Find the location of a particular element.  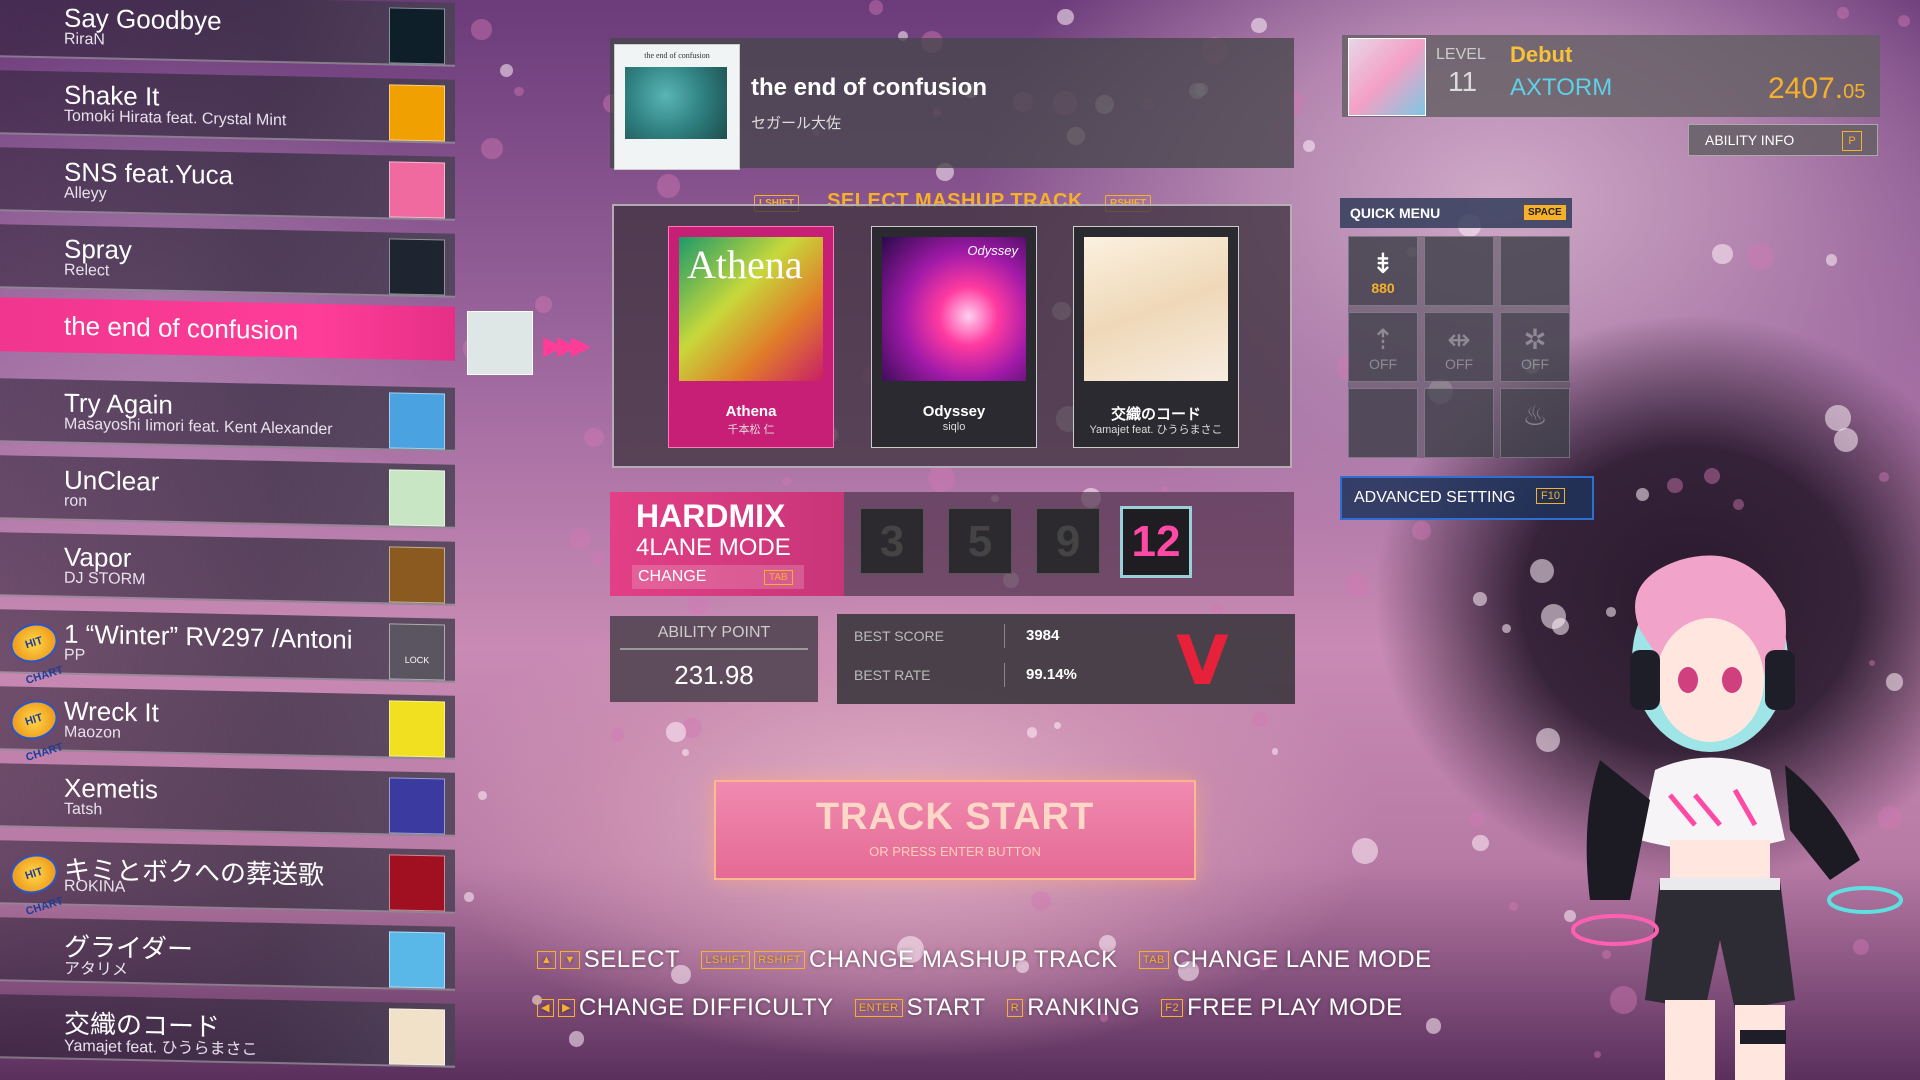

best-rate-value: 99.14% is located at coordinates (1051, 674).